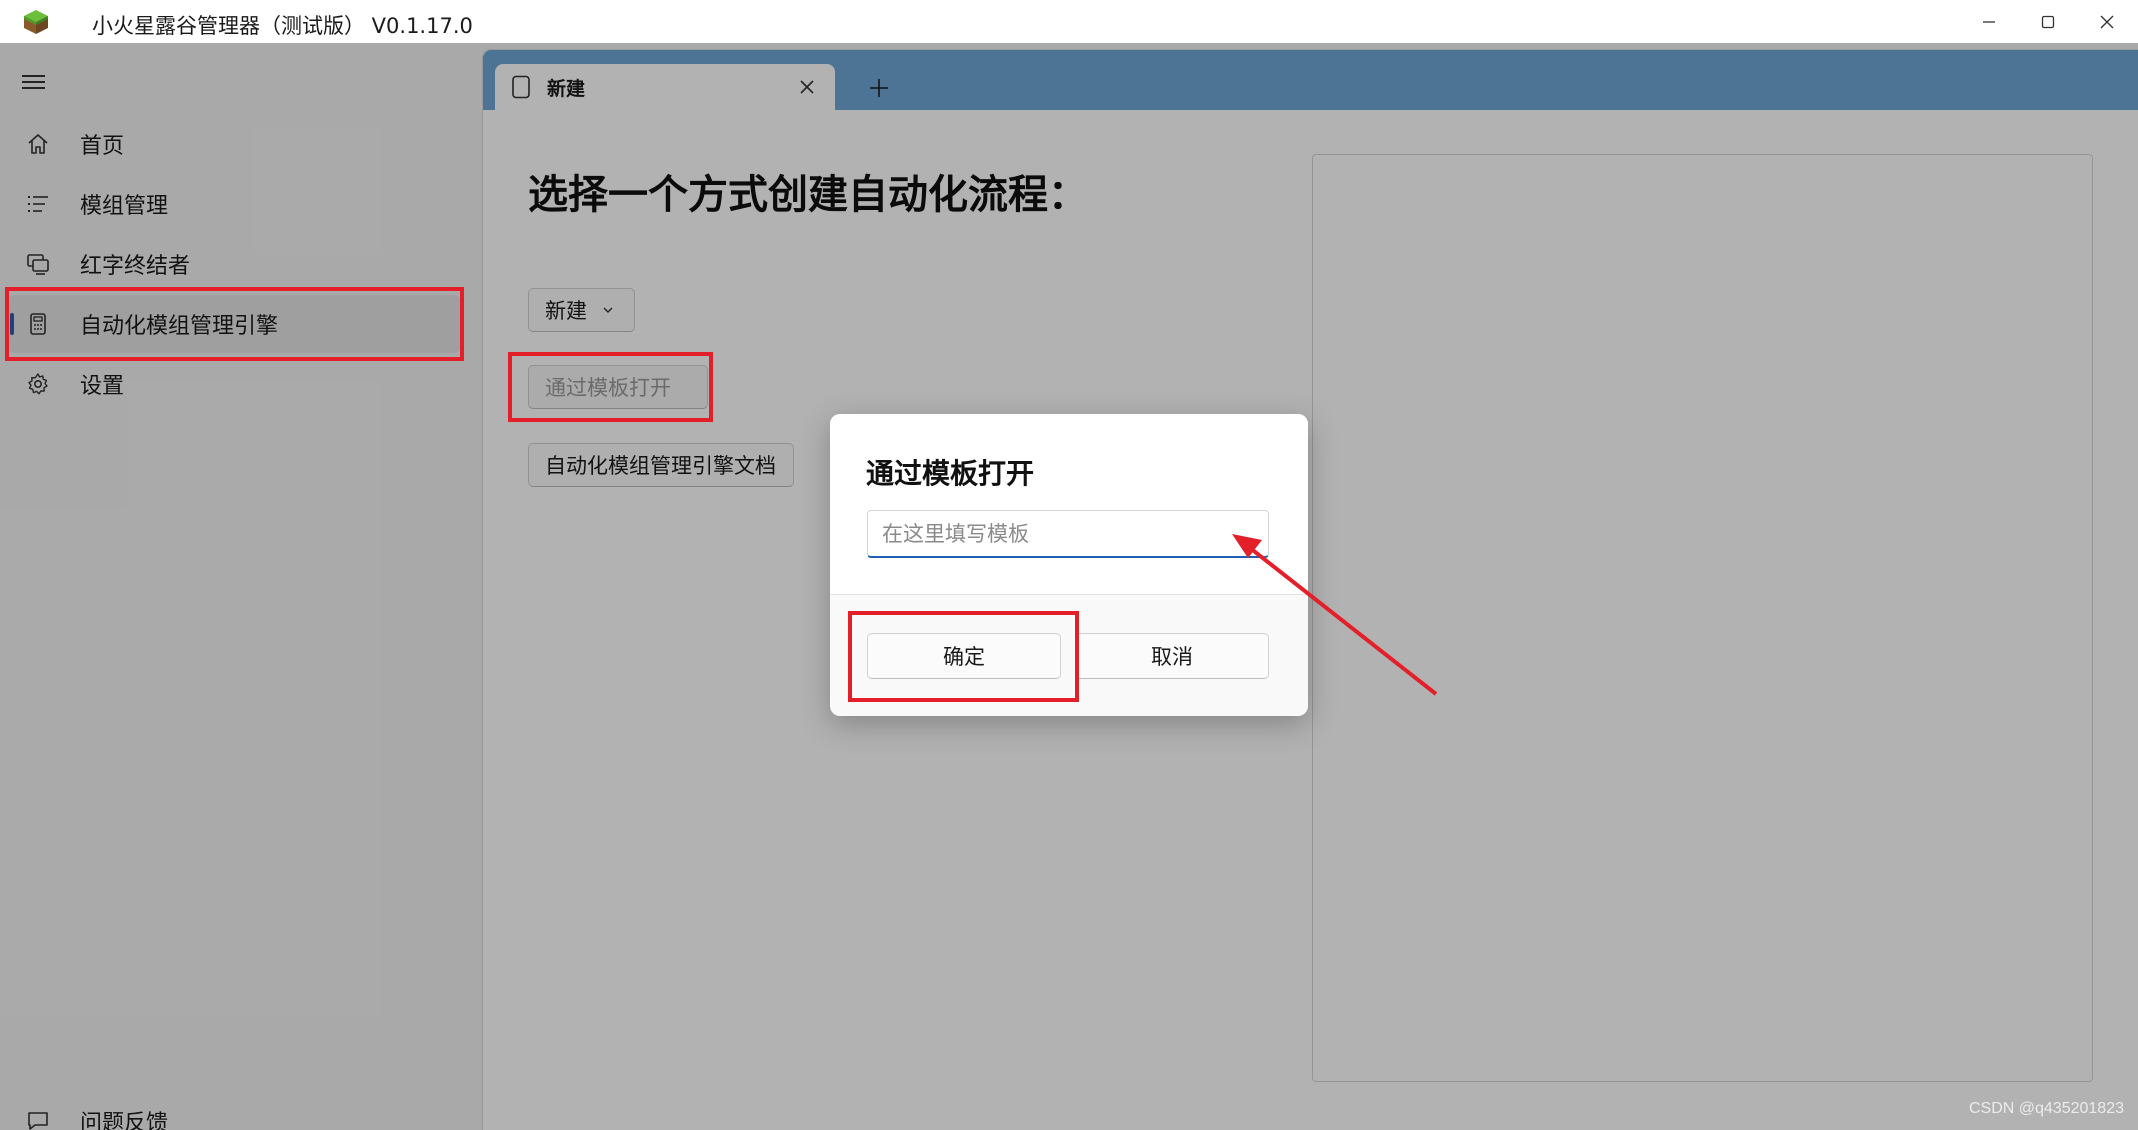  I want to click on template-input, so click(1068, 534).